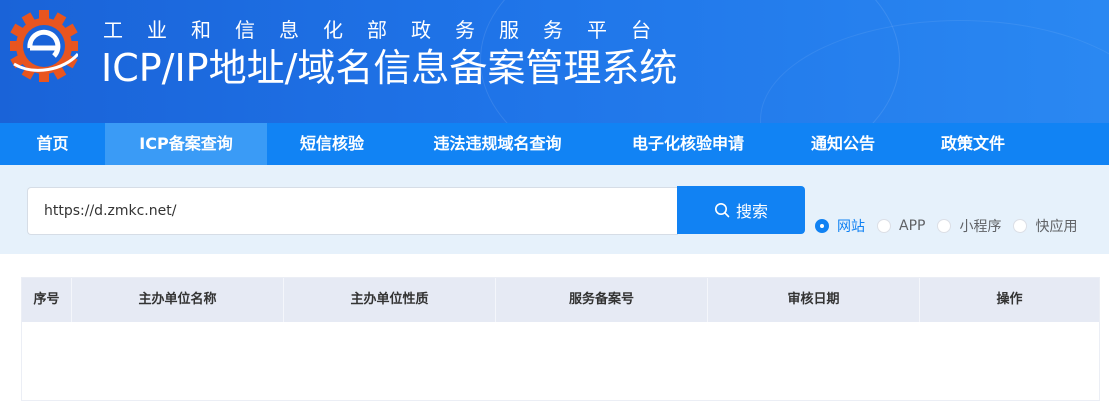  Describe the element at coordinates (47, 300) in the screenshot. I see `column-header-index: 序号` at that location.